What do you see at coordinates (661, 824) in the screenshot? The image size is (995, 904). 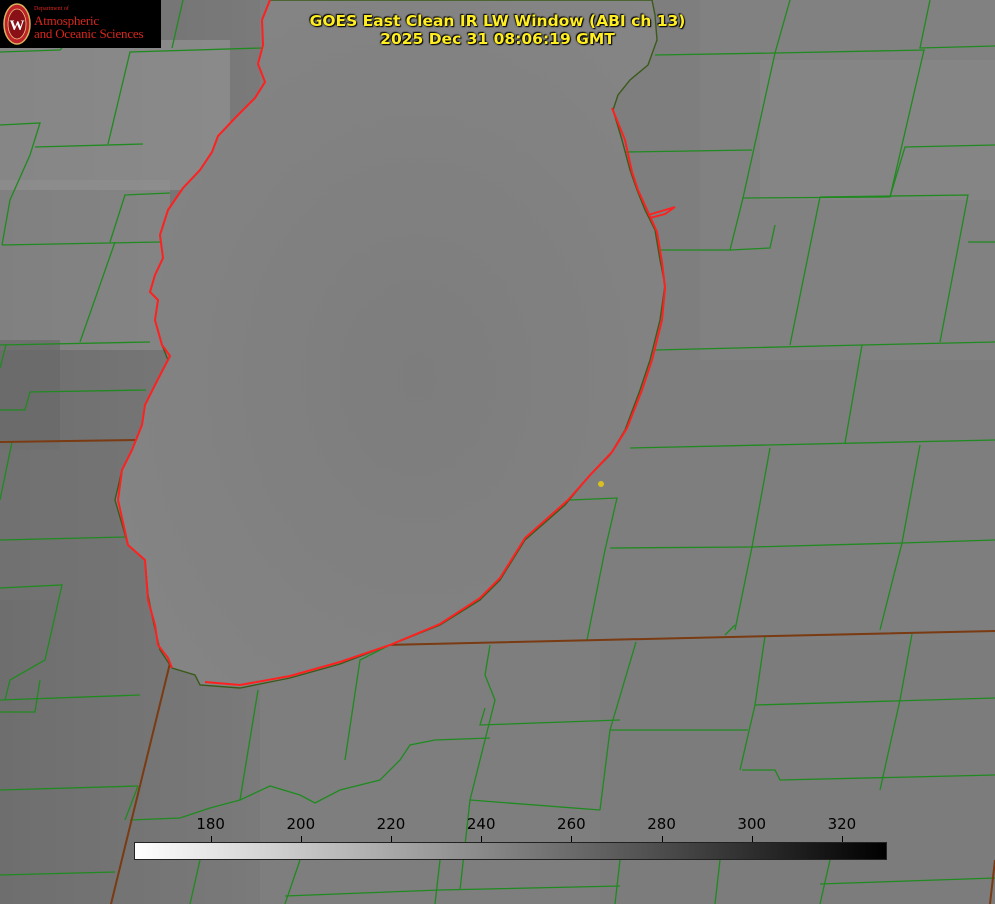 I see `colorbar-tick-label: 280` at bounding box center [661, 824].